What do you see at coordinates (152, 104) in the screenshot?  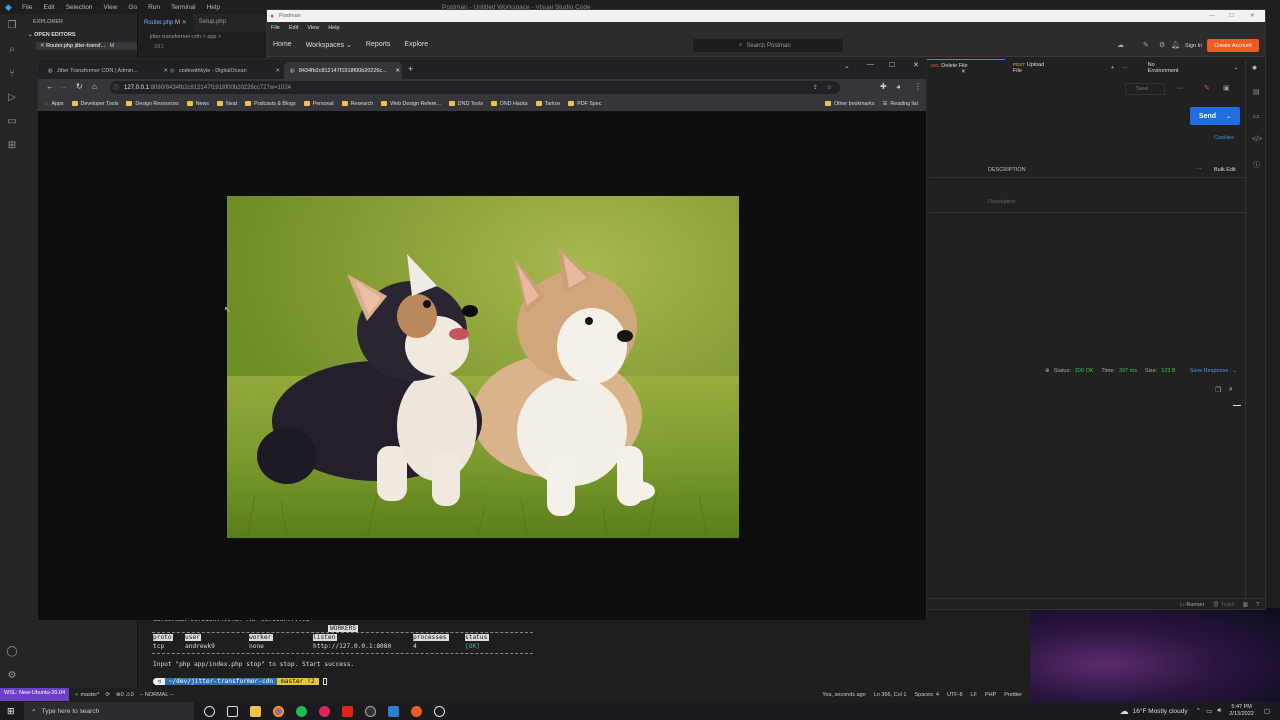 I see `bookmark-folder: Design Resources` at bounding box center [152, 104].